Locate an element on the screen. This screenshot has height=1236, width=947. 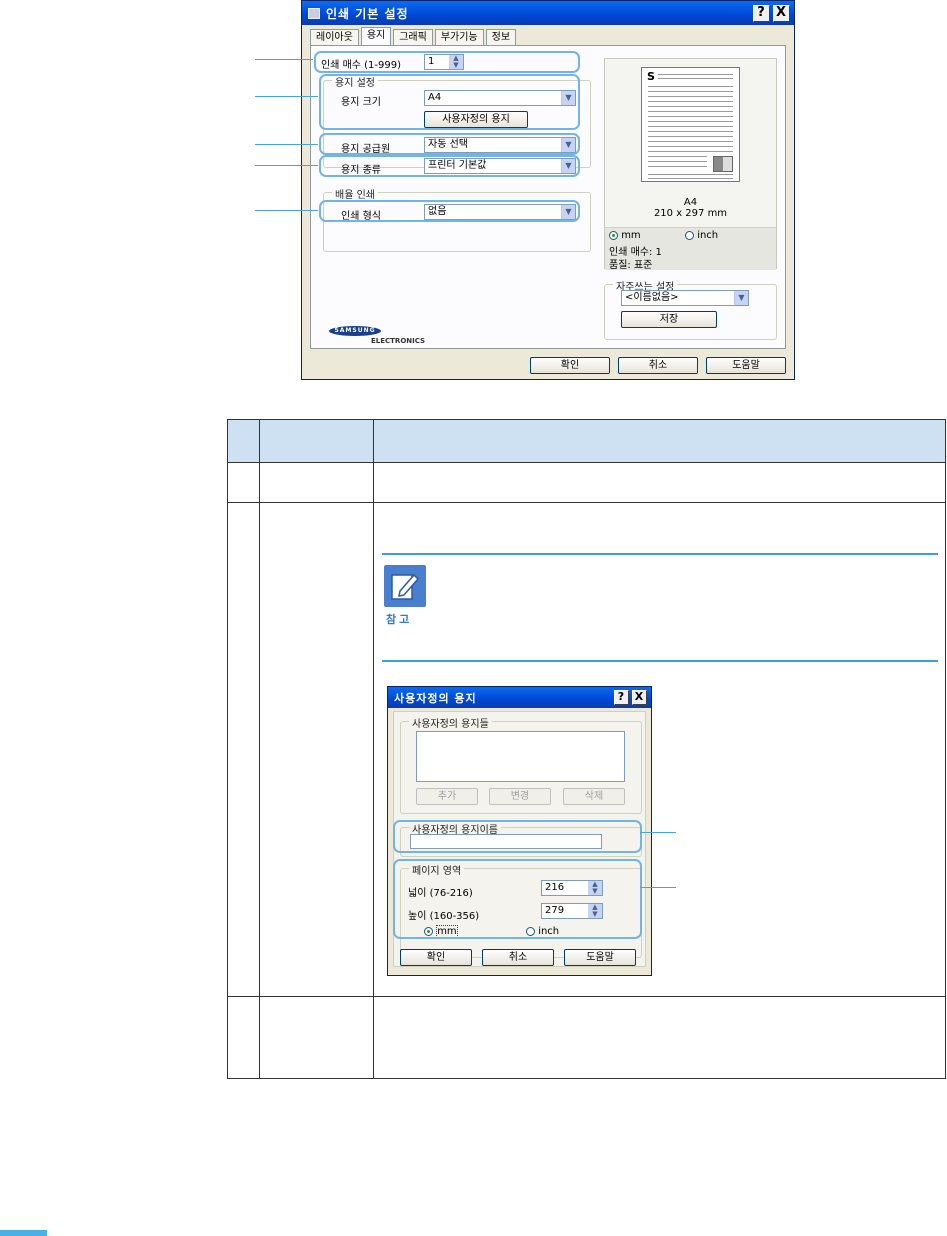
page-edge-marker is located at coordinates (23, 1233).